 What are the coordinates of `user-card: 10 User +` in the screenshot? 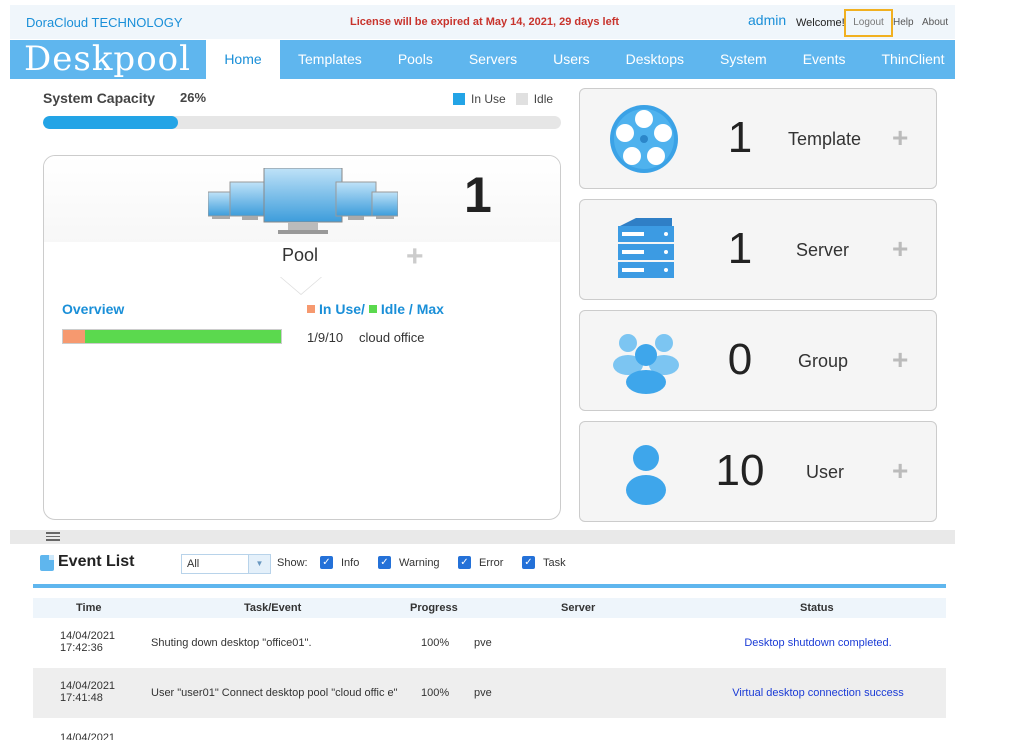 It's located at (758, 471).